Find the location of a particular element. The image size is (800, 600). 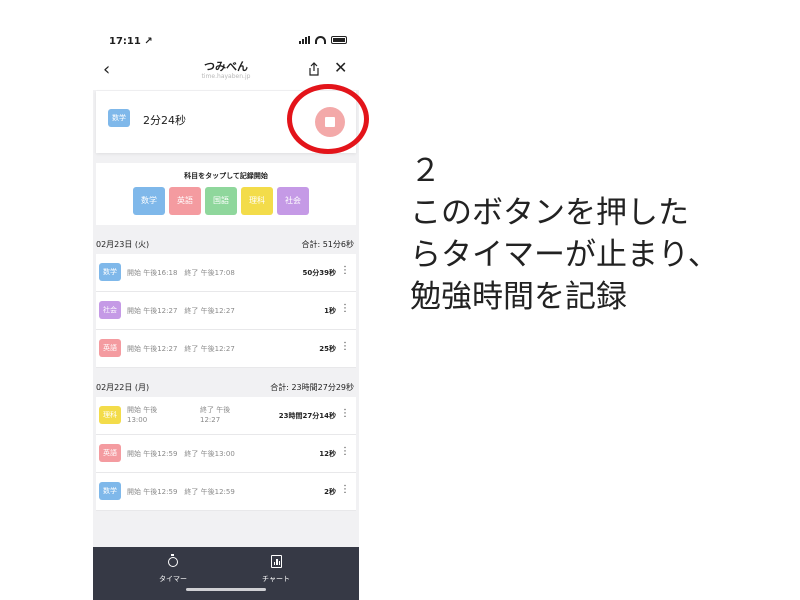

record-time: 開始 午後16:18 終了 午後17:08 is located at coordinates (181, 273).